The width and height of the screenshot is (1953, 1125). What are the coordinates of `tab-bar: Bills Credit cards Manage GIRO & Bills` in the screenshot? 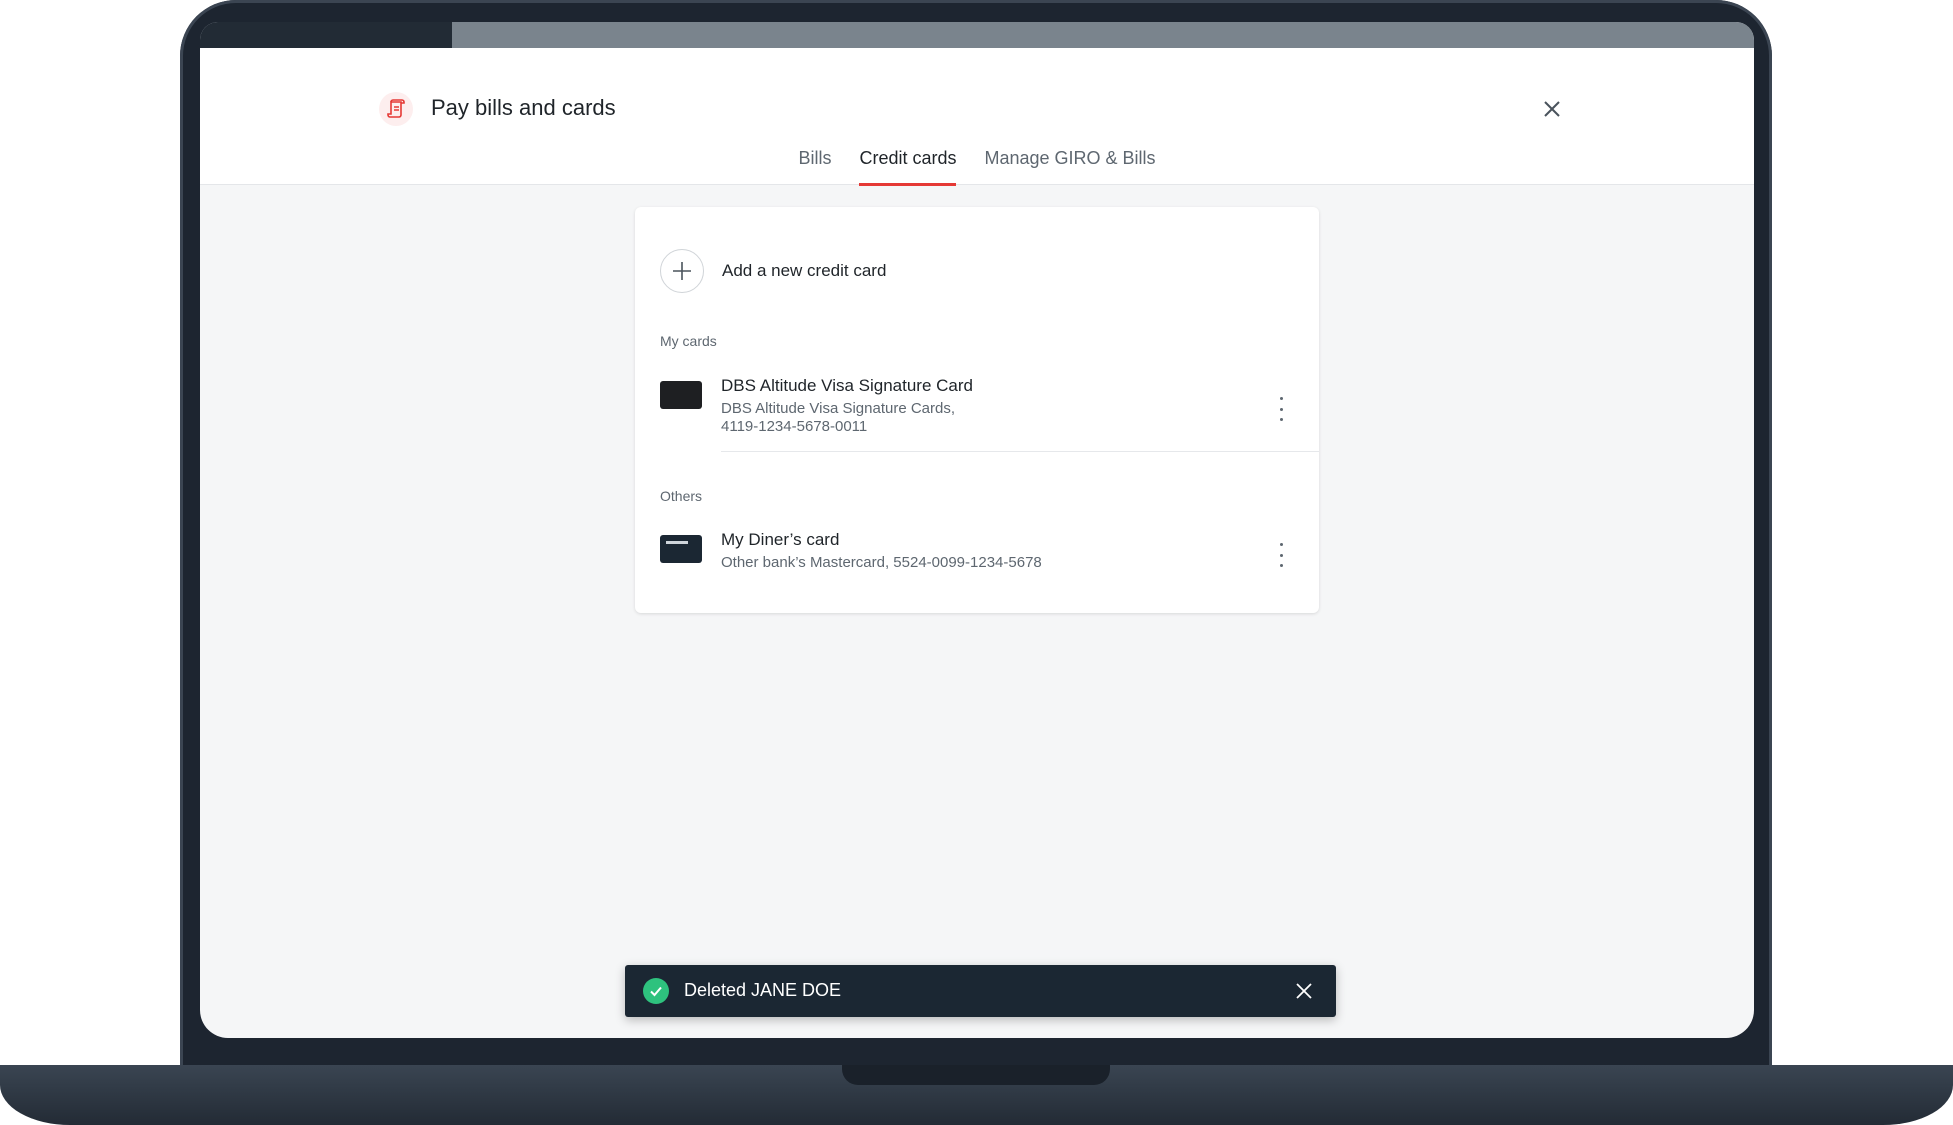 It's located at (977, 167).